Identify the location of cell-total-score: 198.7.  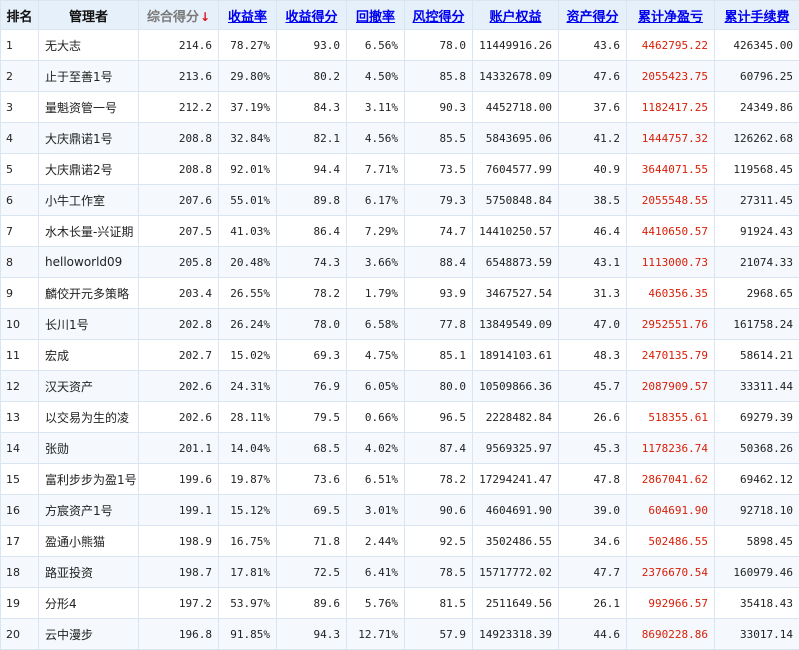
(179, 572).